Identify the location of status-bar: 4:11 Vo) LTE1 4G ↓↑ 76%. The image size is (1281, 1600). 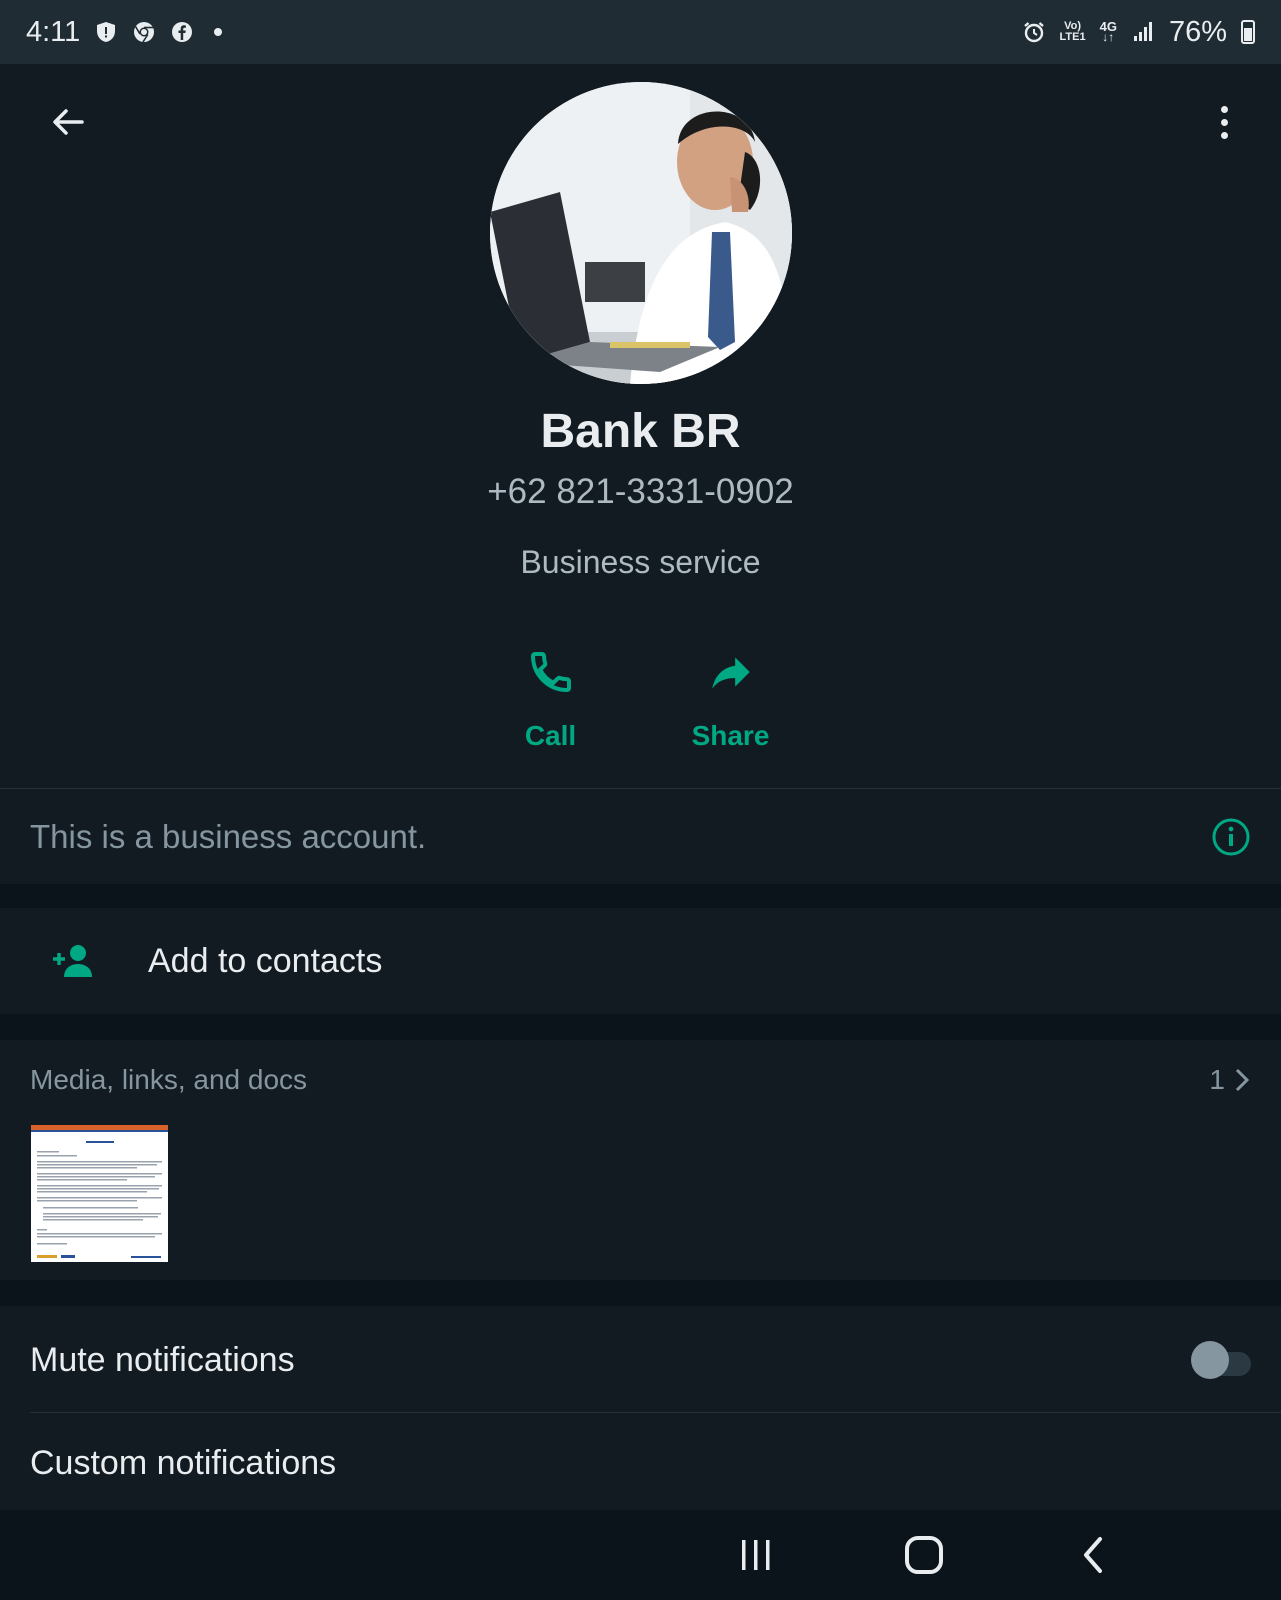
(640, 32).